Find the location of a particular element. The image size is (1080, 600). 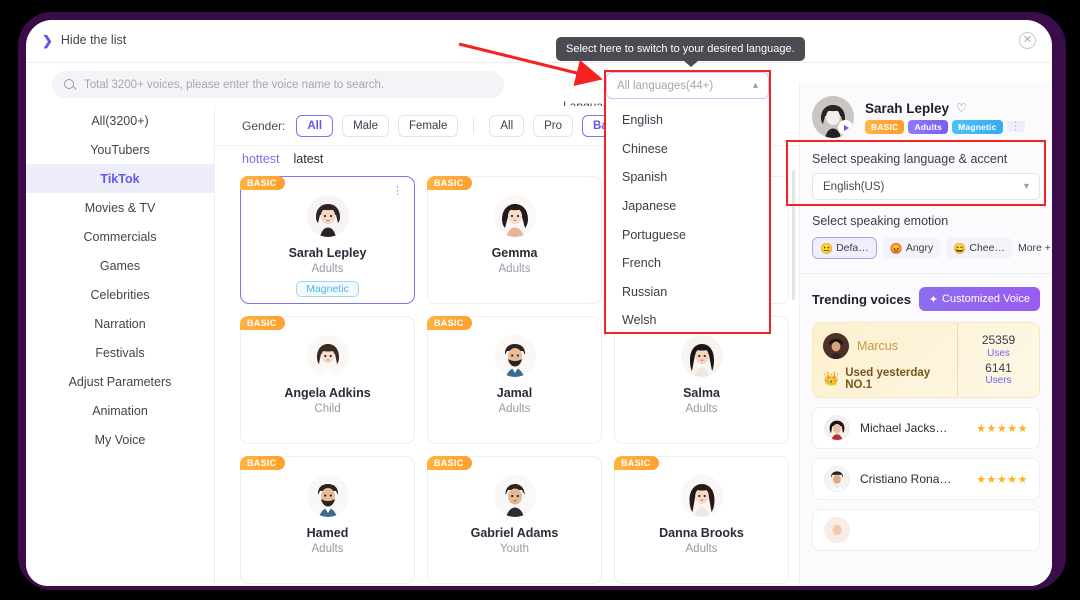

language-option-welsh: Welsh is located at coordinates (687, 318).